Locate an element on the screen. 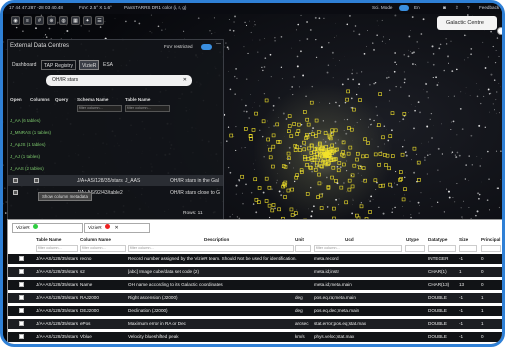  target-search: Galactic Centre is located at coordinates (467, 23).